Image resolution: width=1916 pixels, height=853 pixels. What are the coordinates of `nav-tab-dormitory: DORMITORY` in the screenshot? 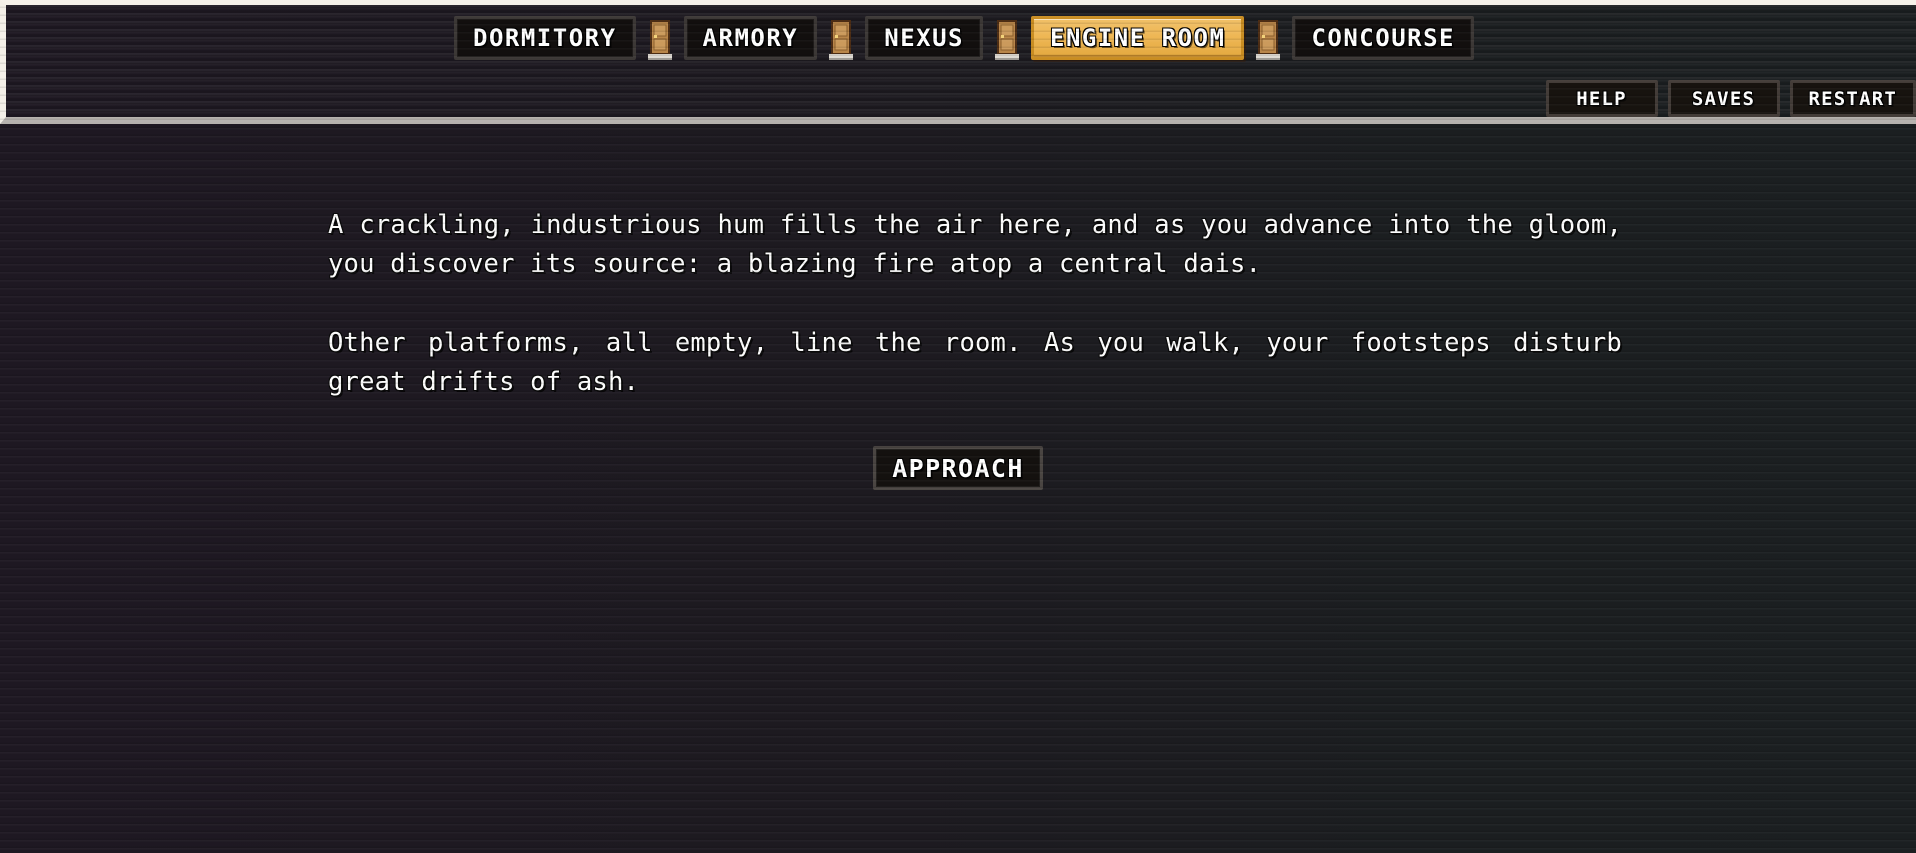 It's located at (545, 38).